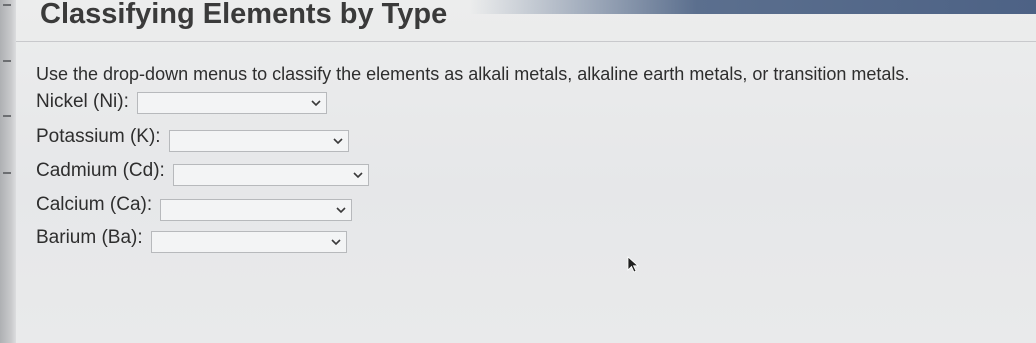 The width and height of the screenshot is (1036, 343). What do you see at coordinates (231, 103) in the screenshot?
I see `element-type-select-nickel` at bounding box center [231, 103].